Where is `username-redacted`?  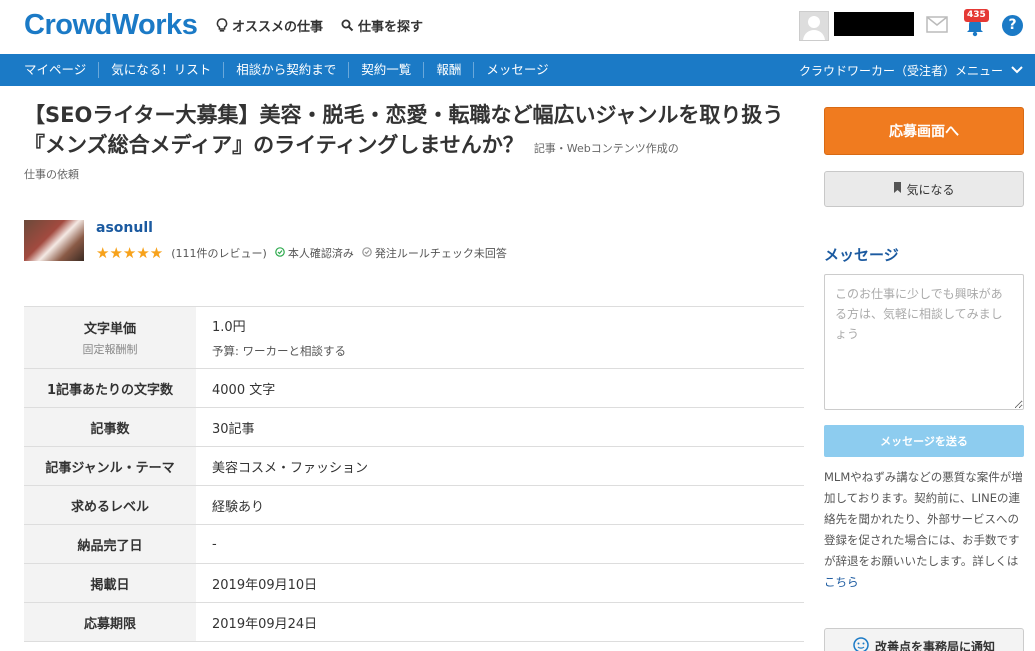 username-redacted is located at coordinates (874, 24).